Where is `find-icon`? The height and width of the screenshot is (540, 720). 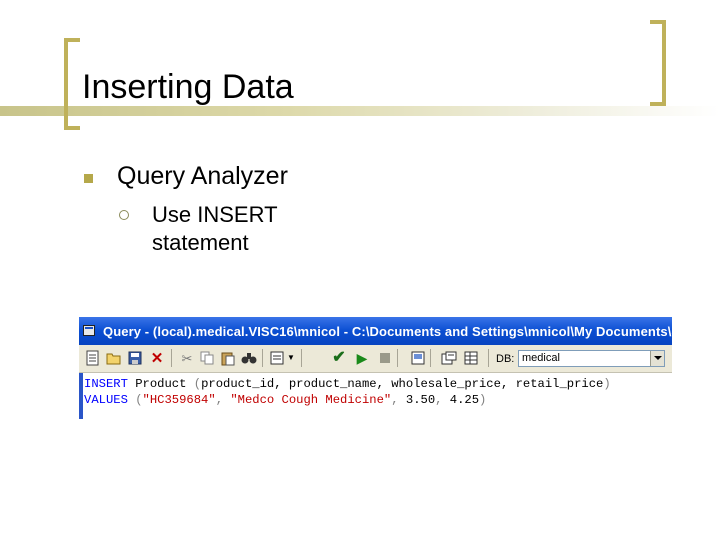 find-icon is located at coordinates (249, 358).